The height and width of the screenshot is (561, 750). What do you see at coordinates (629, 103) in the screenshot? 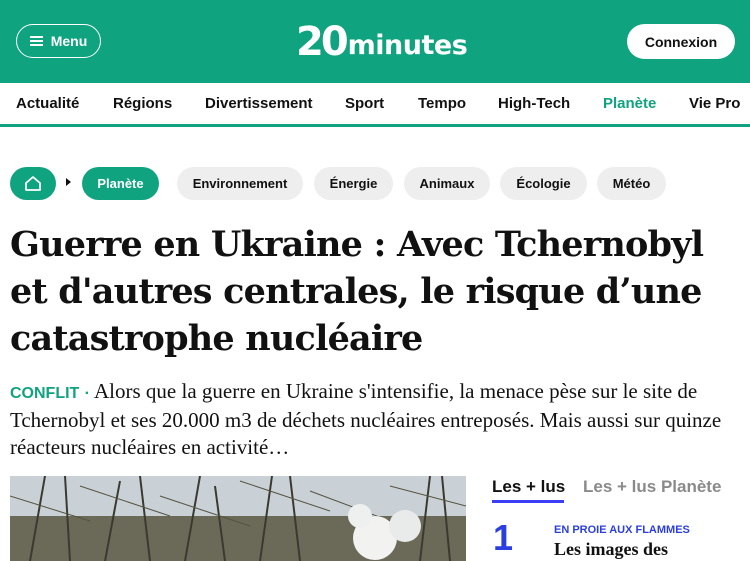
I see `nav-item-planete: Planète` at bounding box center [629, 103].